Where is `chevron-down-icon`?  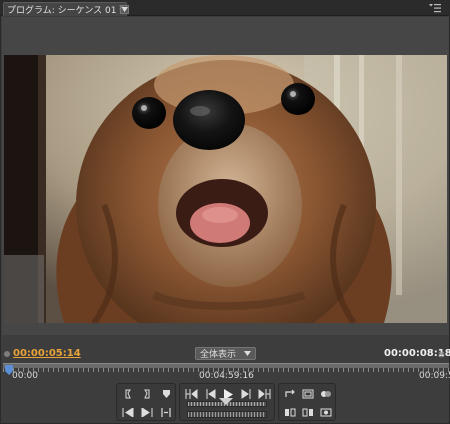
chevron-down-icon is located at coordinates (247, 353).